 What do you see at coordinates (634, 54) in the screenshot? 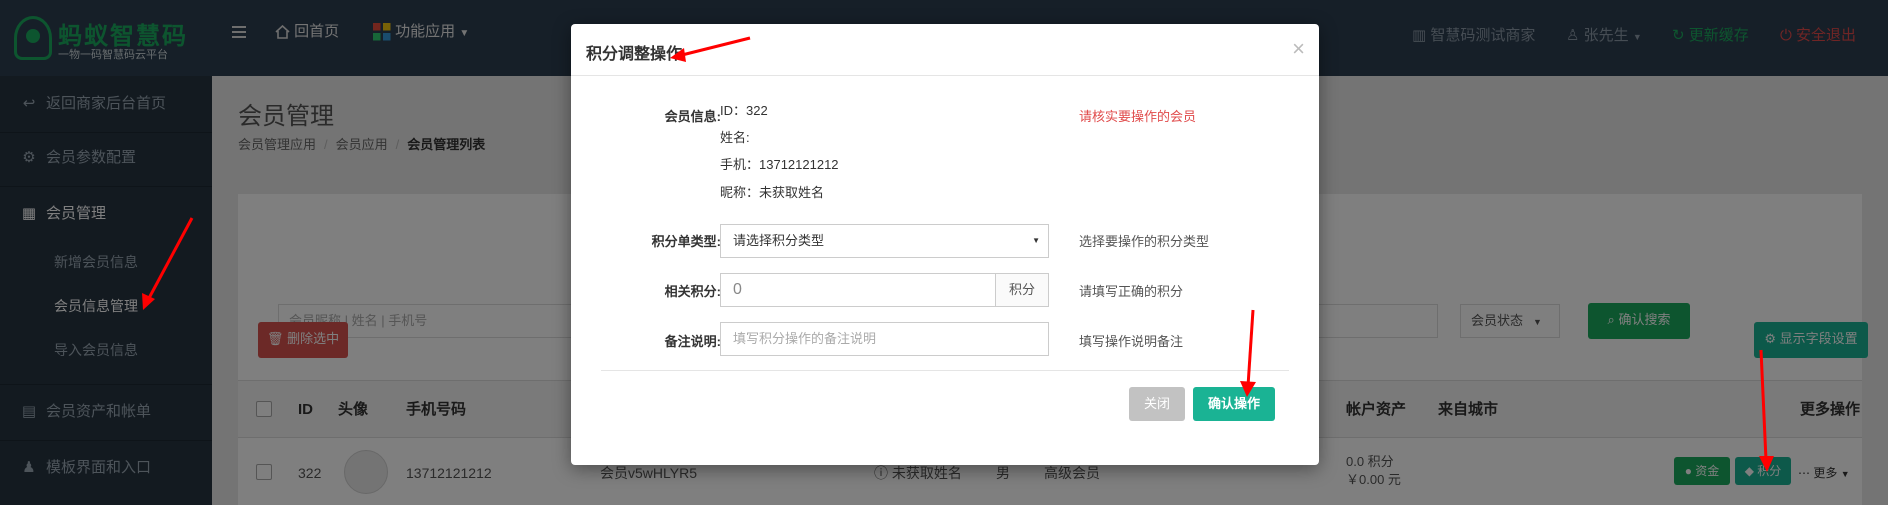
I see `modal-title: 积分调整操作` at bounding box center [634, 54].